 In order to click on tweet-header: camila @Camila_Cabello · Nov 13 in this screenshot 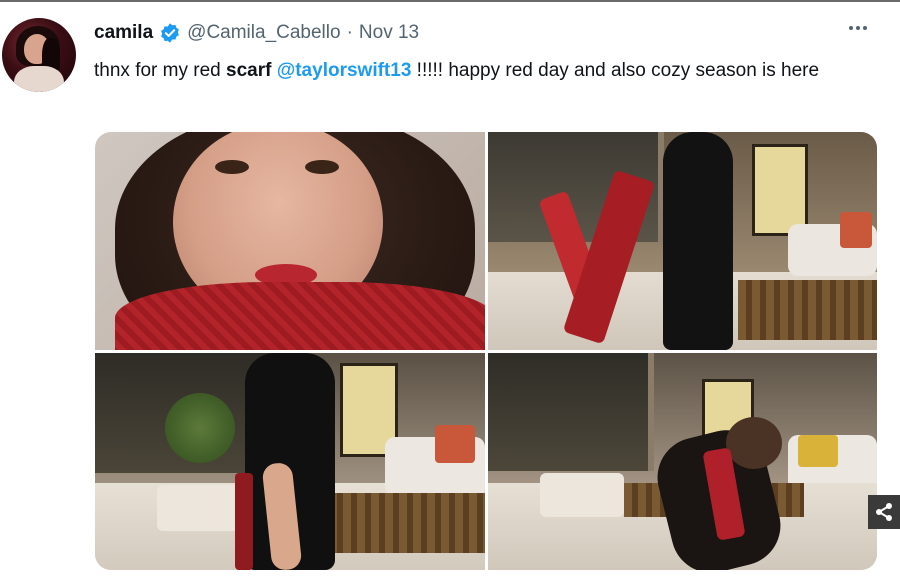, I will do `click(256, 33)`.